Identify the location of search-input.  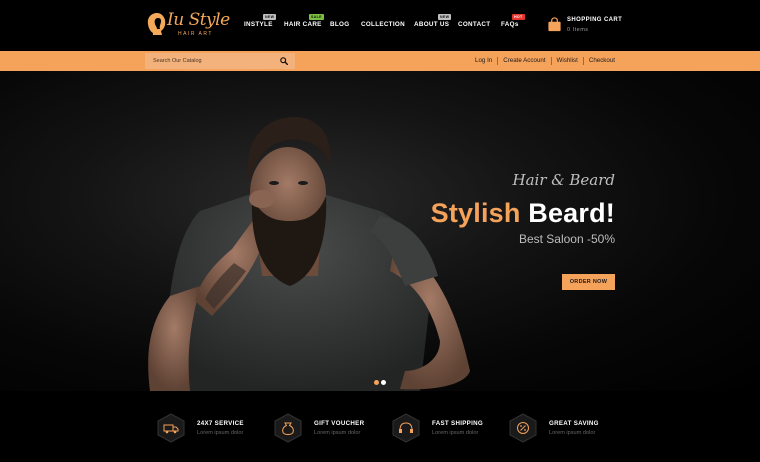
(210, 61).